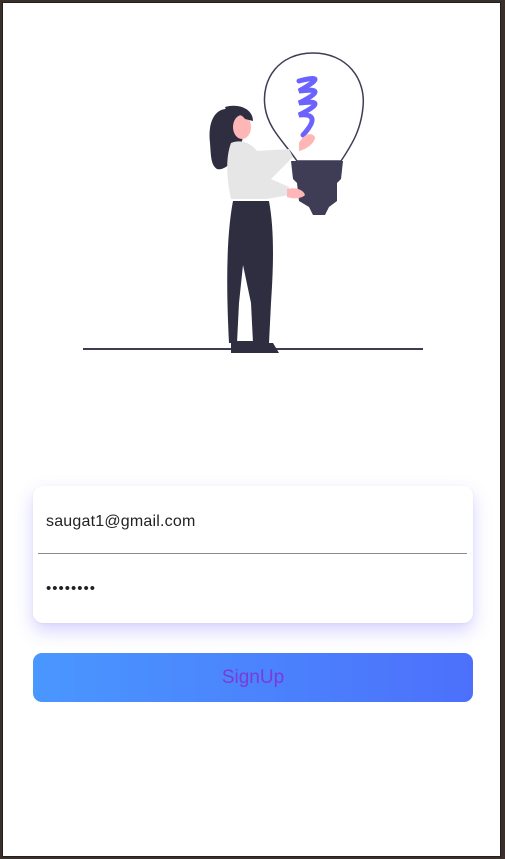 This screenshot has width=505, height=859. What do you see at coordinates (250, 272) in the screenshot?
I see `woman-pants` at bounding box center [250, 272].